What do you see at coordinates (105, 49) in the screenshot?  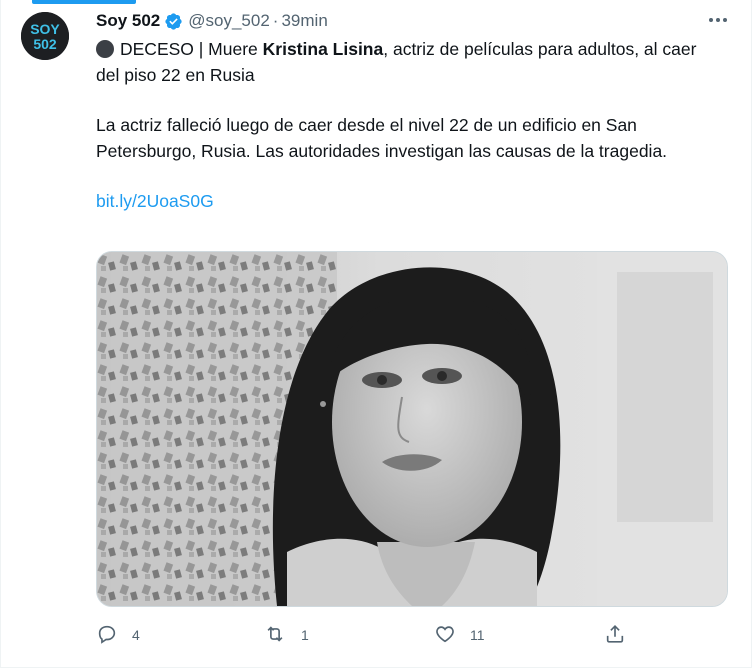 I see `black-circle-emoji-icon` at bounding box center [105, 49].